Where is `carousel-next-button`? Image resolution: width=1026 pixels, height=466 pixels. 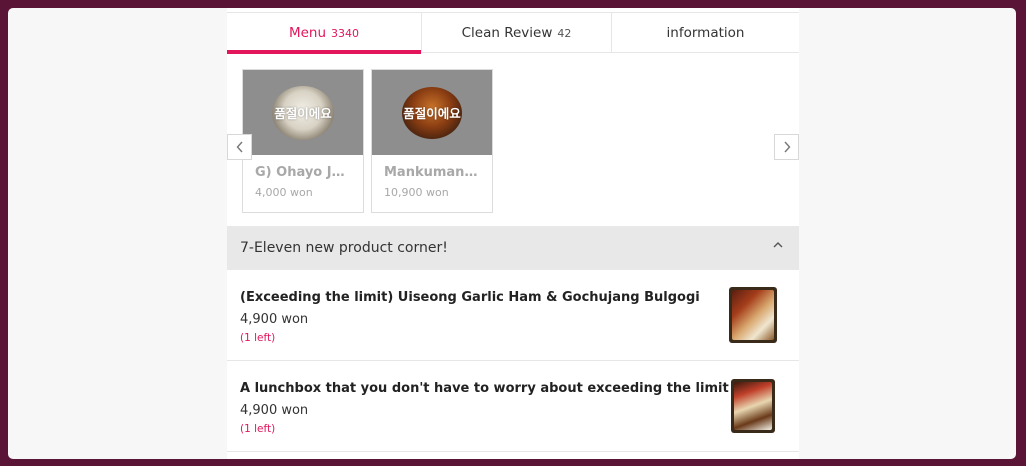
carousel-next-button is located at coordinates (786, 147).